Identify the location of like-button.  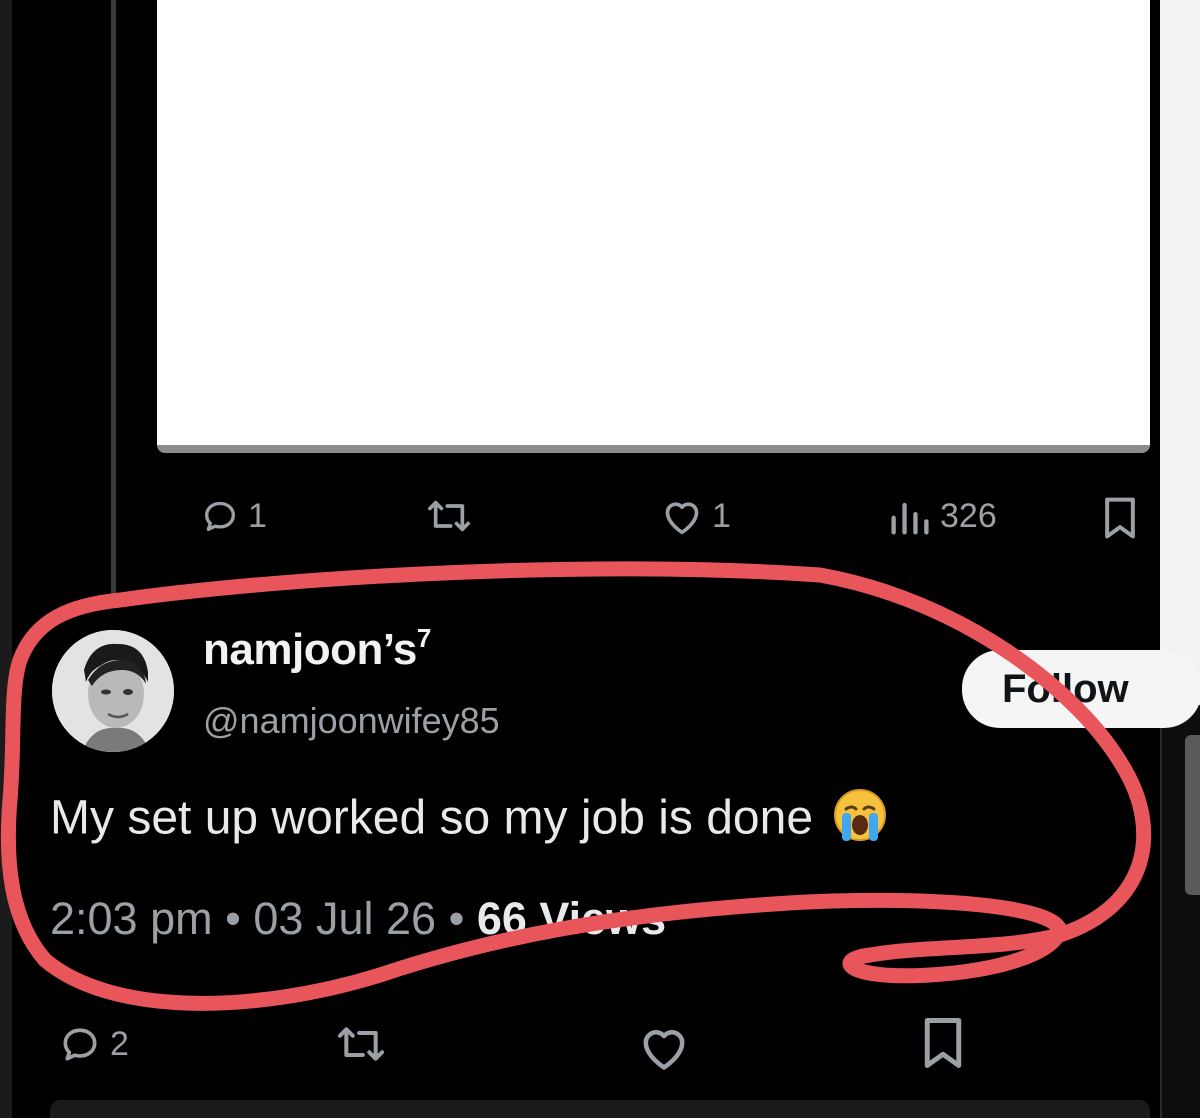
(664, 1047).